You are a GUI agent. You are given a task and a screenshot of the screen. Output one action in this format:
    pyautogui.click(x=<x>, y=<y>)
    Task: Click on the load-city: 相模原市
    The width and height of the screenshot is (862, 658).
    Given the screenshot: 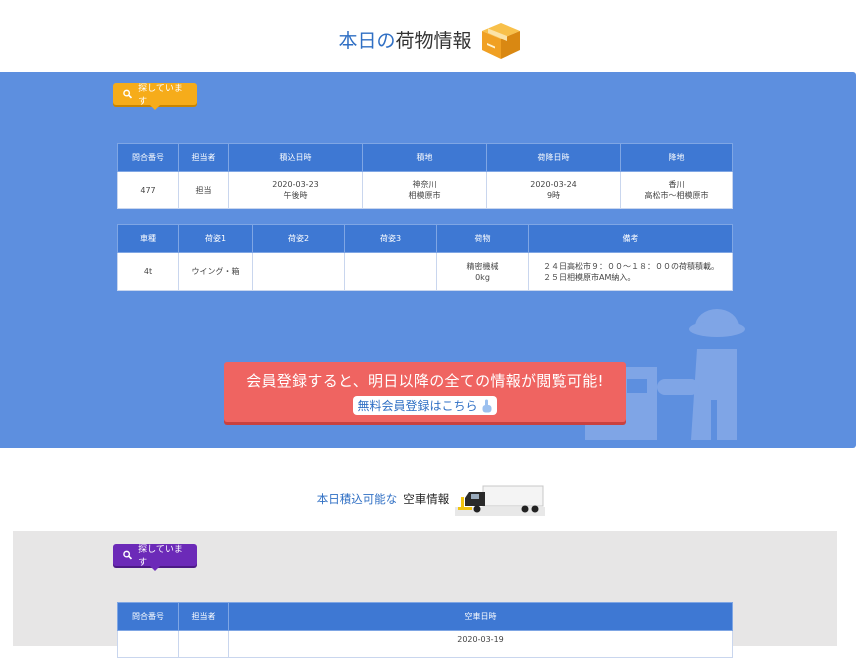 What is the action you would take?
    pyautogui.click(x=424, y=195)
    